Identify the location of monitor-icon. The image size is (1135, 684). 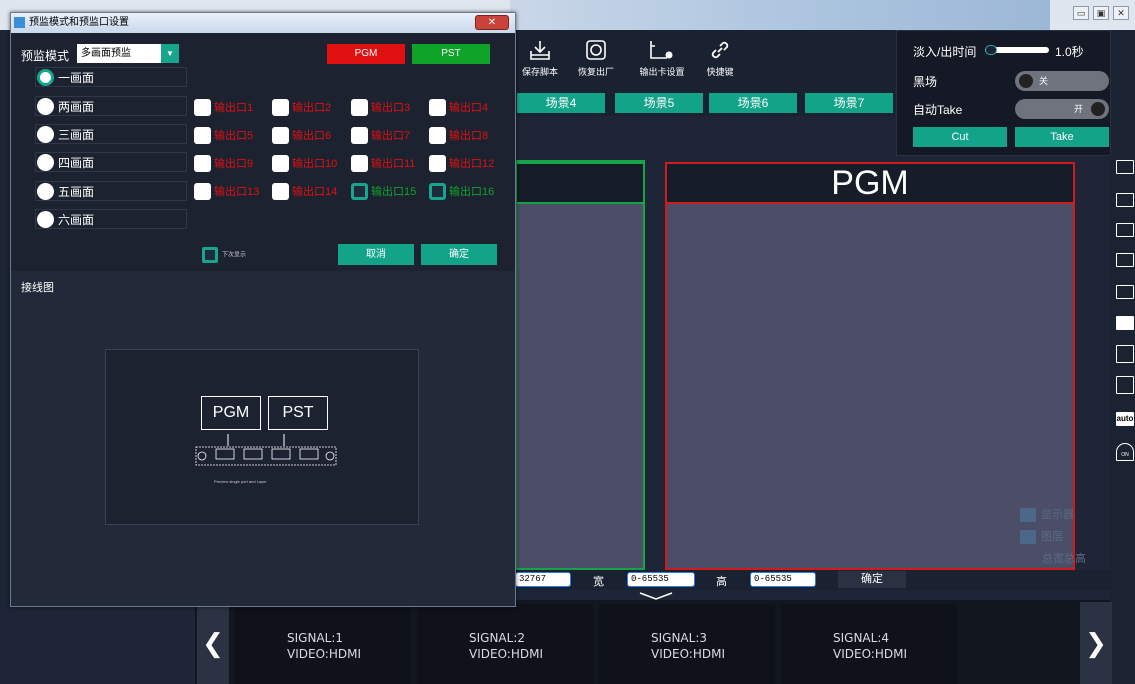
(1125, 167).